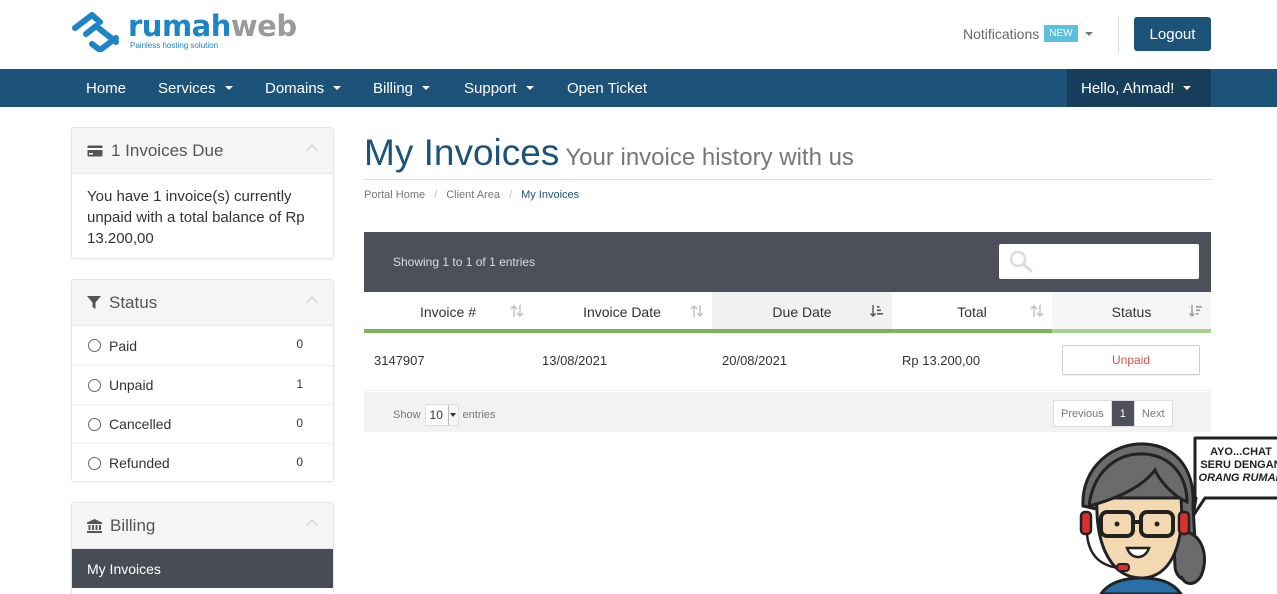 The height and width of the screenshot is (594, 1277). What do you see at coordinates (299, 384) in the screenshot?
I see `status-count: 1` at bounding box center [299, 384].